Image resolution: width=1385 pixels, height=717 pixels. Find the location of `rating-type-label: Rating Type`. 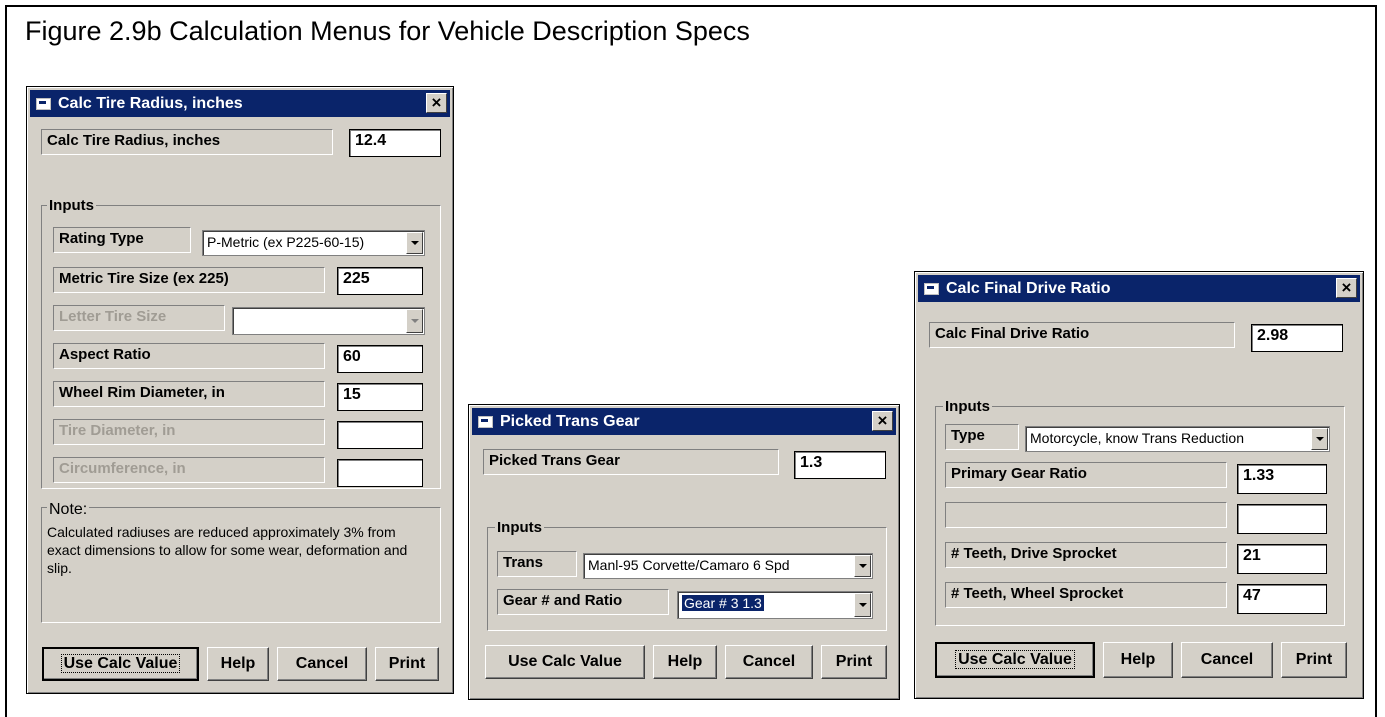

rating-type-label: Rating Type is located at coordinates (122, 240).